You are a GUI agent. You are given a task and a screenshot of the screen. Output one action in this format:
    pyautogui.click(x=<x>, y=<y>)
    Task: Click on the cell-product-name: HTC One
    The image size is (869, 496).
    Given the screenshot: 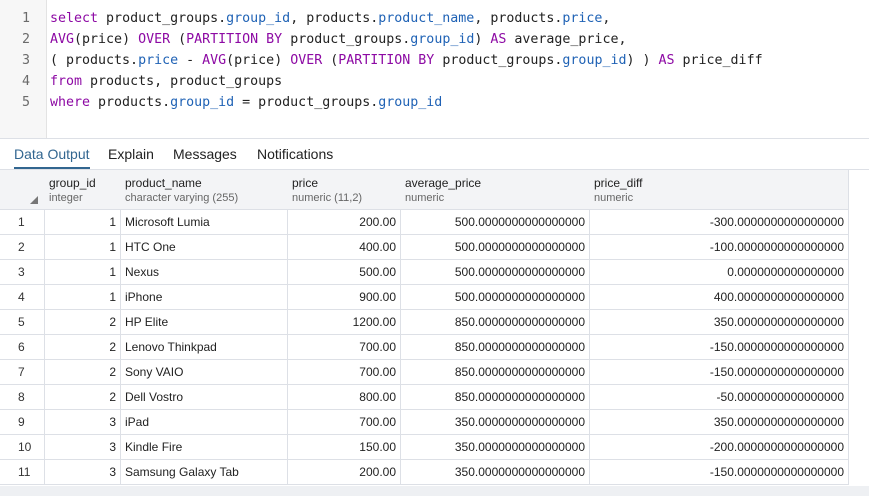 What is the action you would take?
    pyautogui.click(x=204, y=247)
    